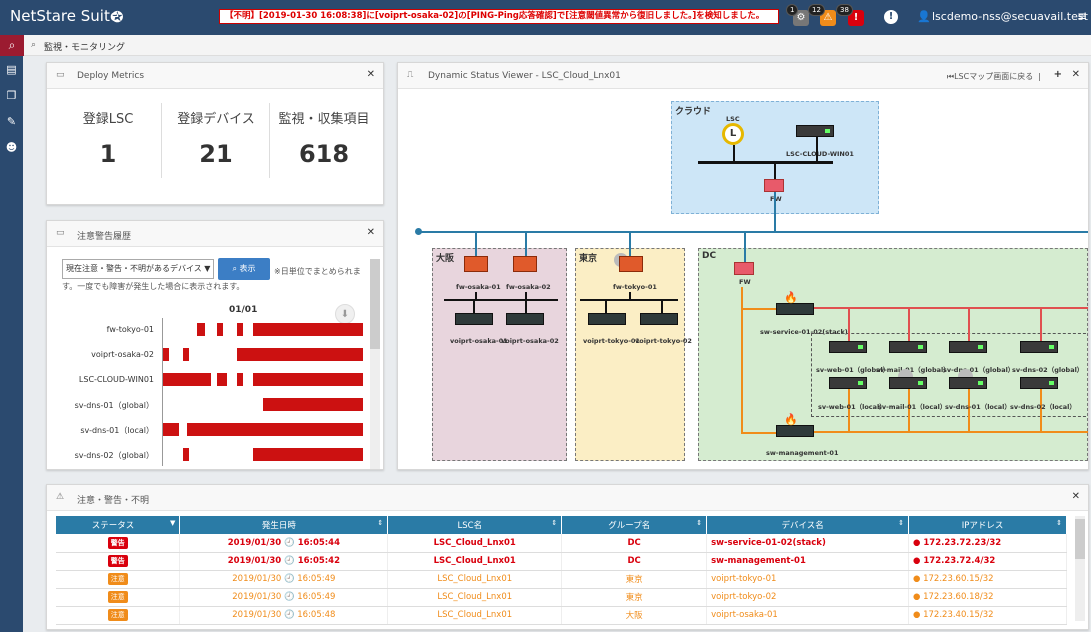  Describe the element at coordinates (557, 45) in the screenshot. I see `breadcrumb: ⌕ 監視・モニタリング` at that location.